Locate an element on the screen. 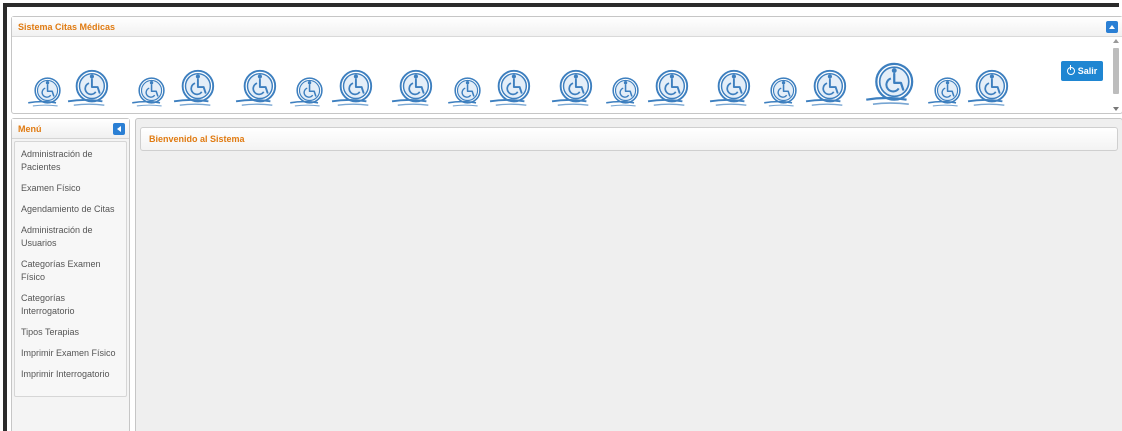  menu-item-imprimir-examen-fisico: Imprimir Examen Físico is located at coordinates (70, 353).